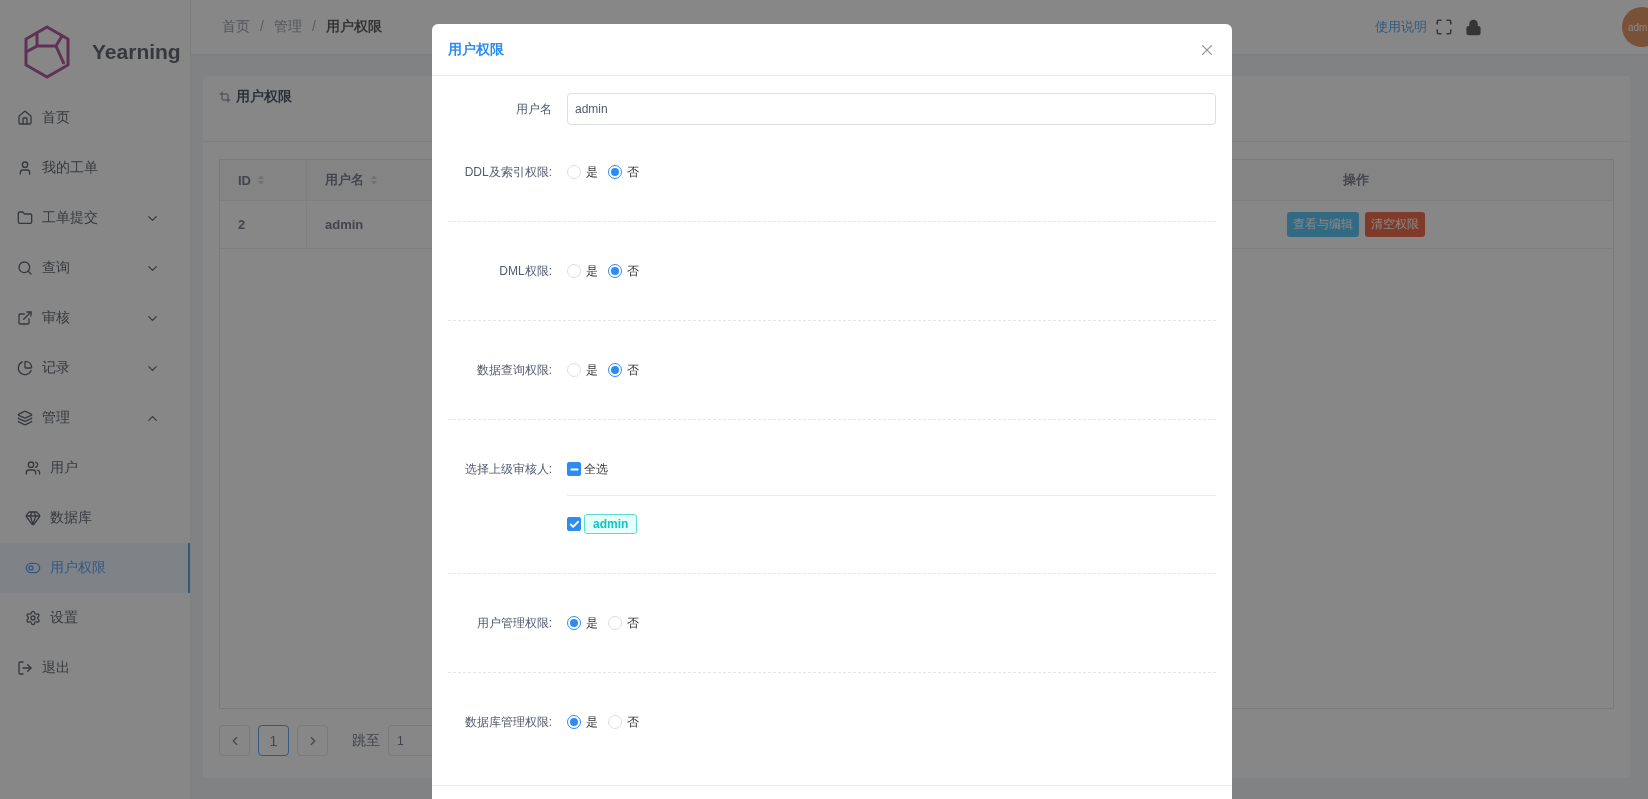 The height and width of the screenshot is (799, 1648). Describe the element at coordinates (1444, 27) in the screenshot. I see `fullscreen-icon` at that location.